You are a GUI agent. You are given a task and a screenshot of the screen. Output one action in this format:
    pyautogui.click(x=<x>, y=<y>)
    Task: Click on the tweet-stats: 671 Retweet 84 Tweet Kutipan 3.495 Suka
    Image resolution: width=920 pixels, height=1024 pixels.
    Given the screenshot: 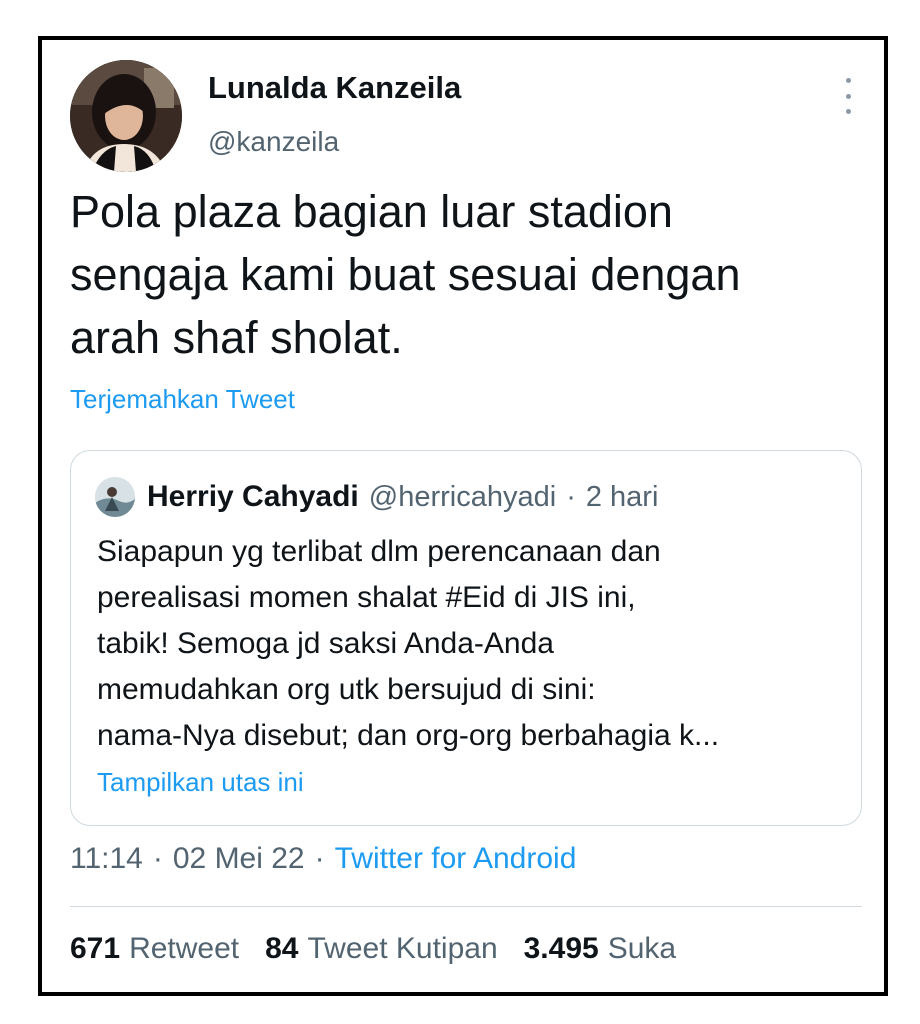 What is the action you would take?
    pyautogui.click(x=386, y=949)
    